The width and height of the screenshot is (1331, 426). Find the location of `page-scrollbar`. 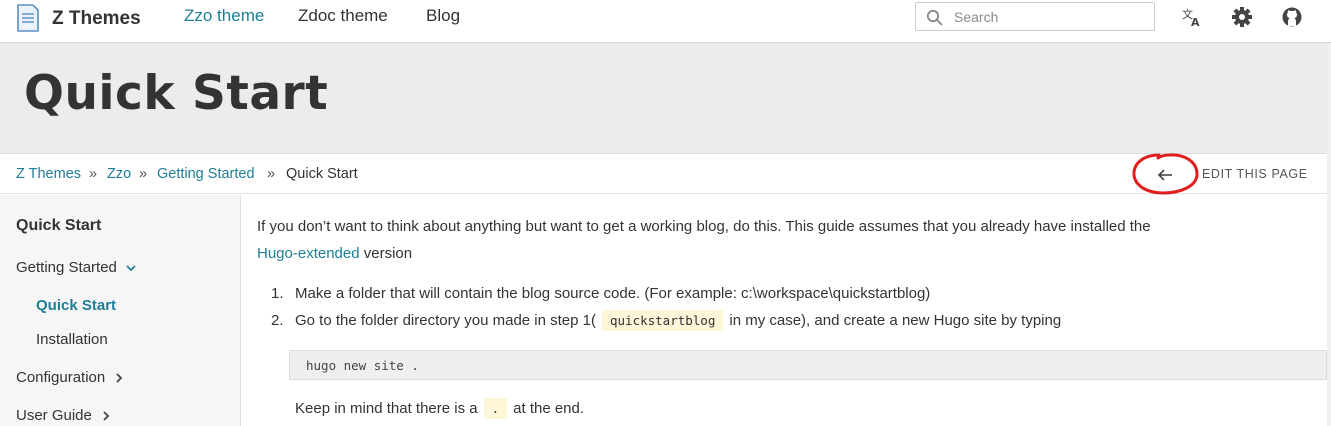

page-scrollbar is located at coordinates (1329, 234).